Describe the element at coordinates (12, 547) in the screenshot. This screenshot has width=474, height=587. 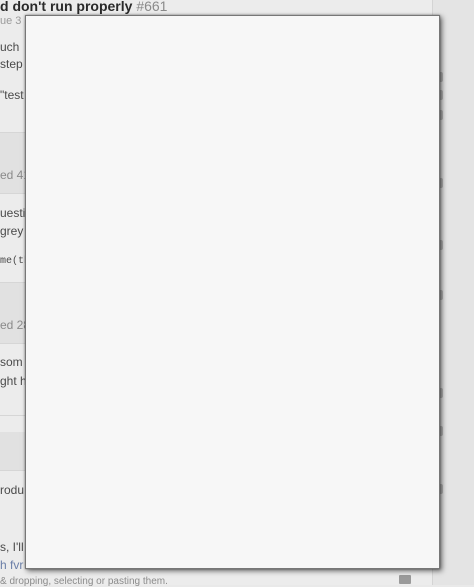
I see `comment-text: s, I'll` at that location.